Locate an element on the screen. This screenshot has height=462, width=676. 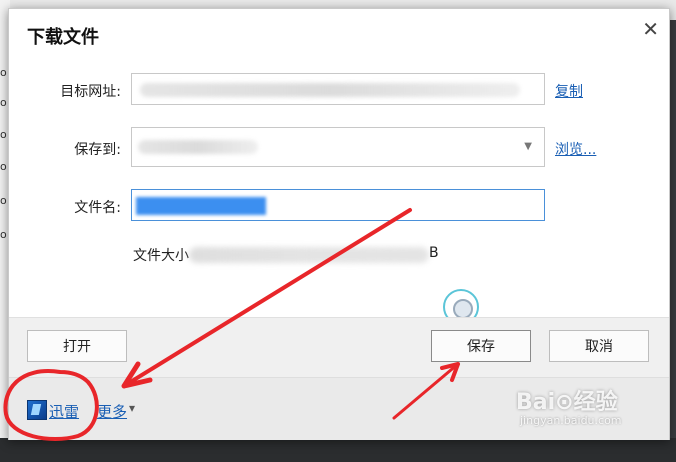
close-icon: ✕ is located at coordinates (650, 29).